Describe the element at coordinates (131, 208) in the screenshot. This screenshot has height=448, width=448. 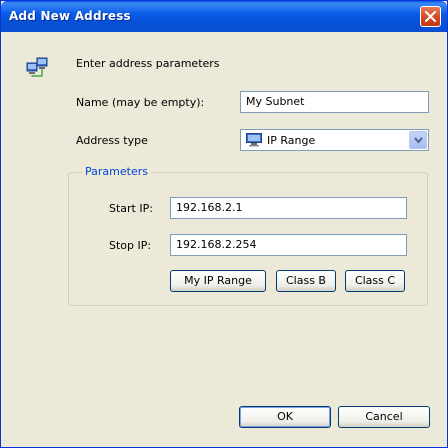
I see `start-ip-label: Start IP:` at that location.